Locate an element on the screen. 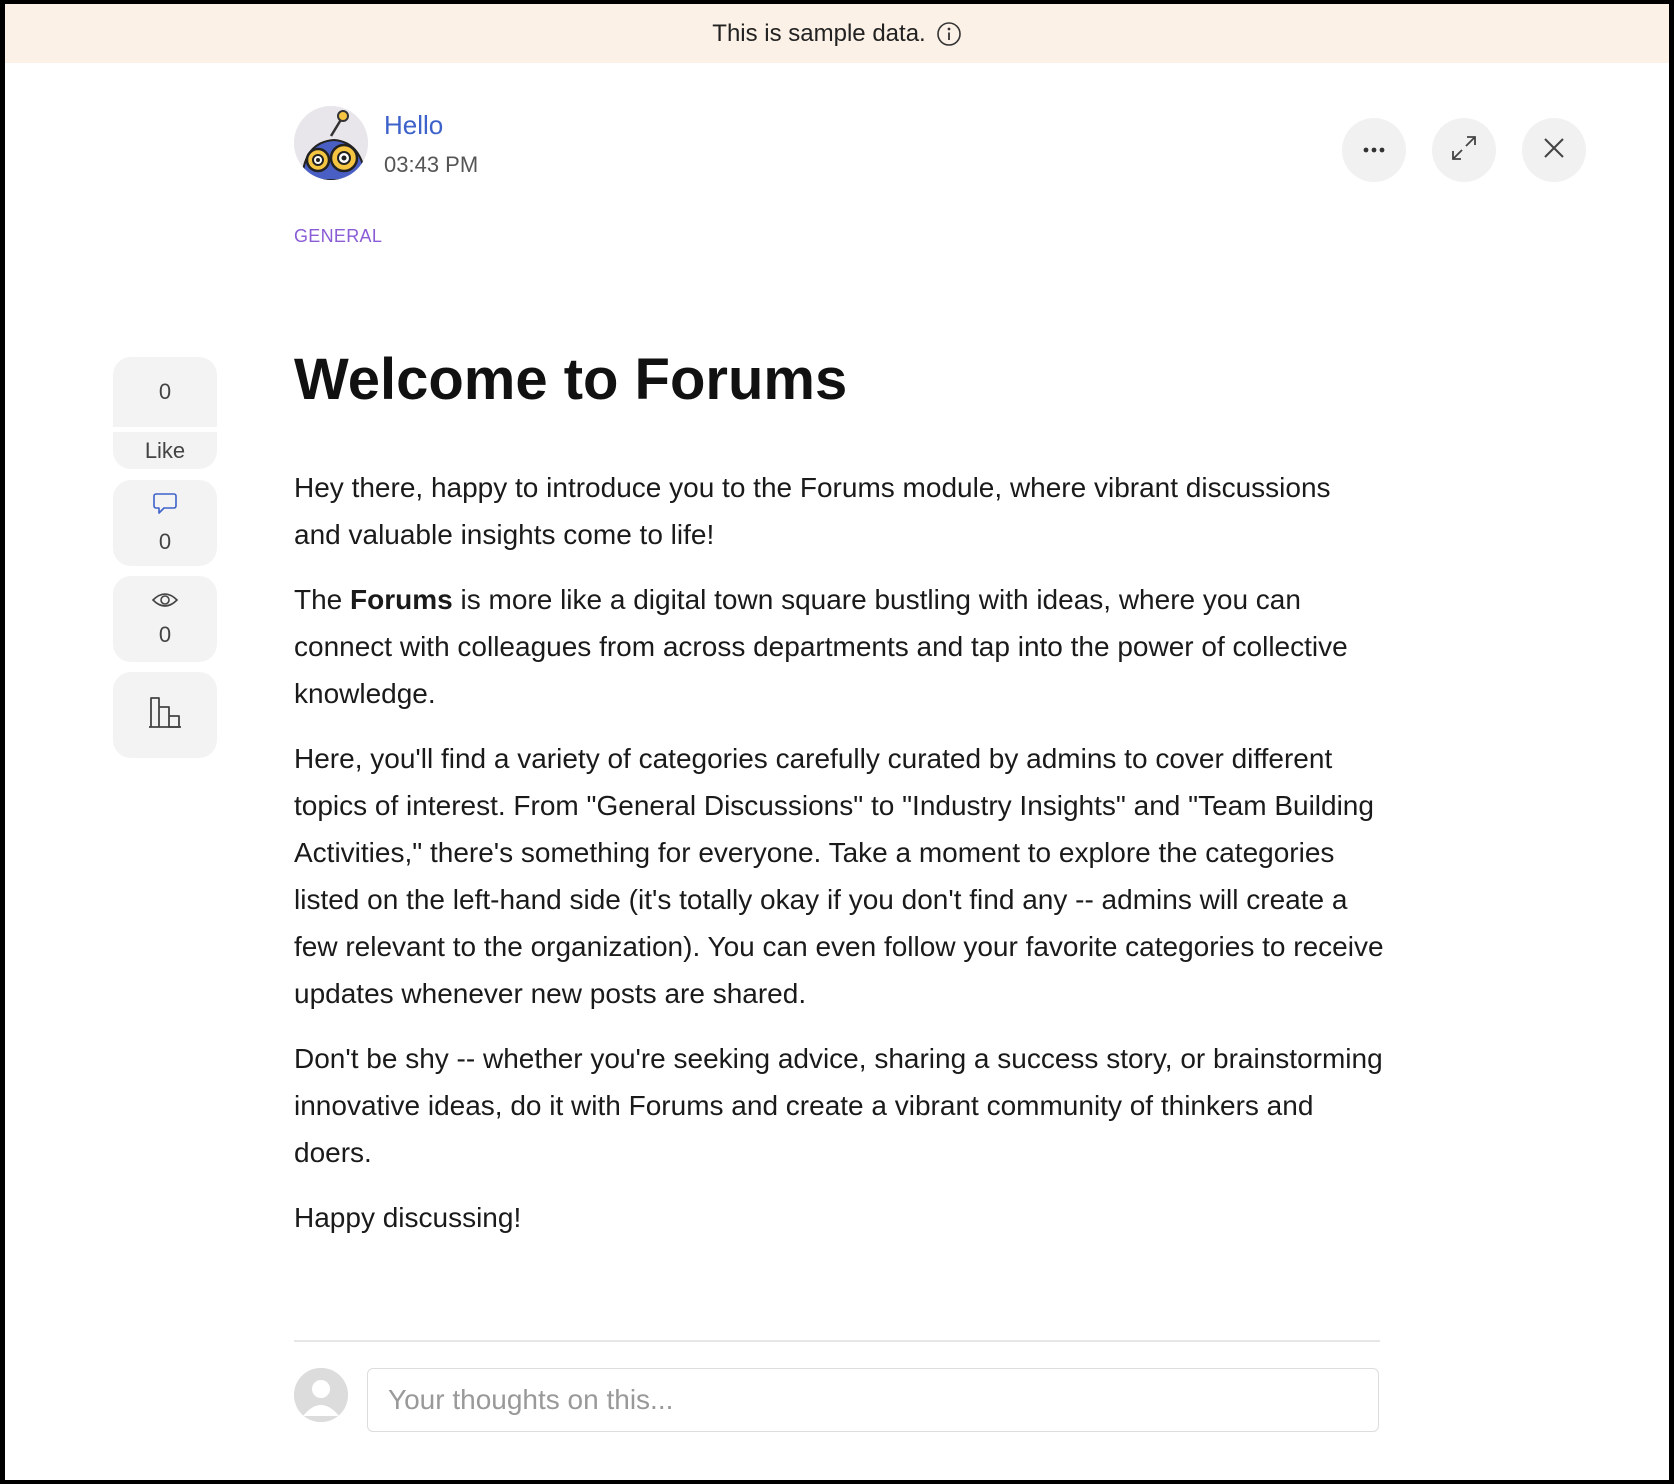  close-icon is located at coordinates (1554, 150).